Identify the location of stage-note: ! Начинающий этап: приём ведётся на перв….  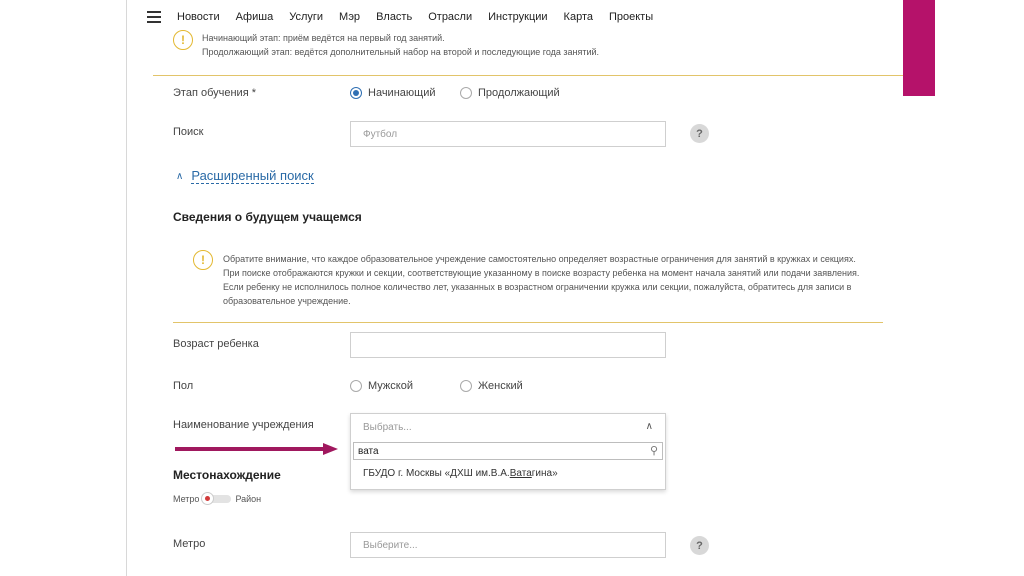
(528, 53).